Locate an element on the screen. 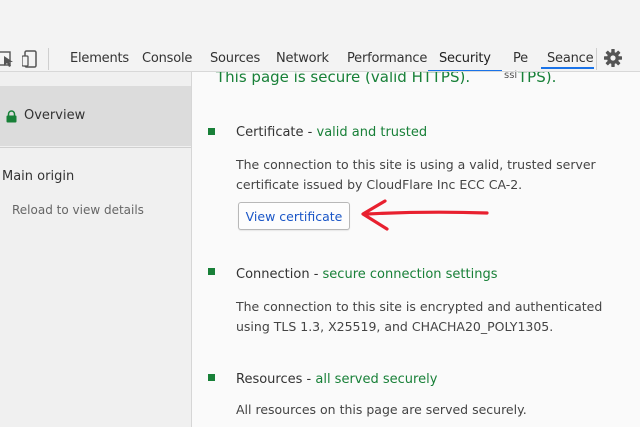  sidebar-reload-hint: Reload to view details is located at coordinates (78, 210).